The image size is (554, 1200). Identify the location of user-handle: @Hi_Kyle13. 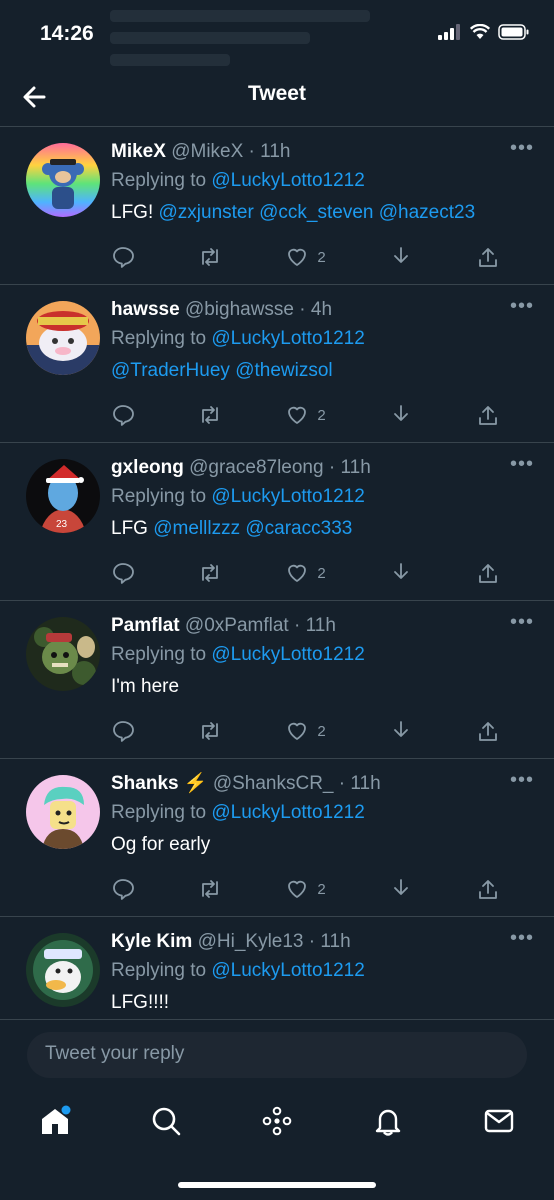
(250, 941).